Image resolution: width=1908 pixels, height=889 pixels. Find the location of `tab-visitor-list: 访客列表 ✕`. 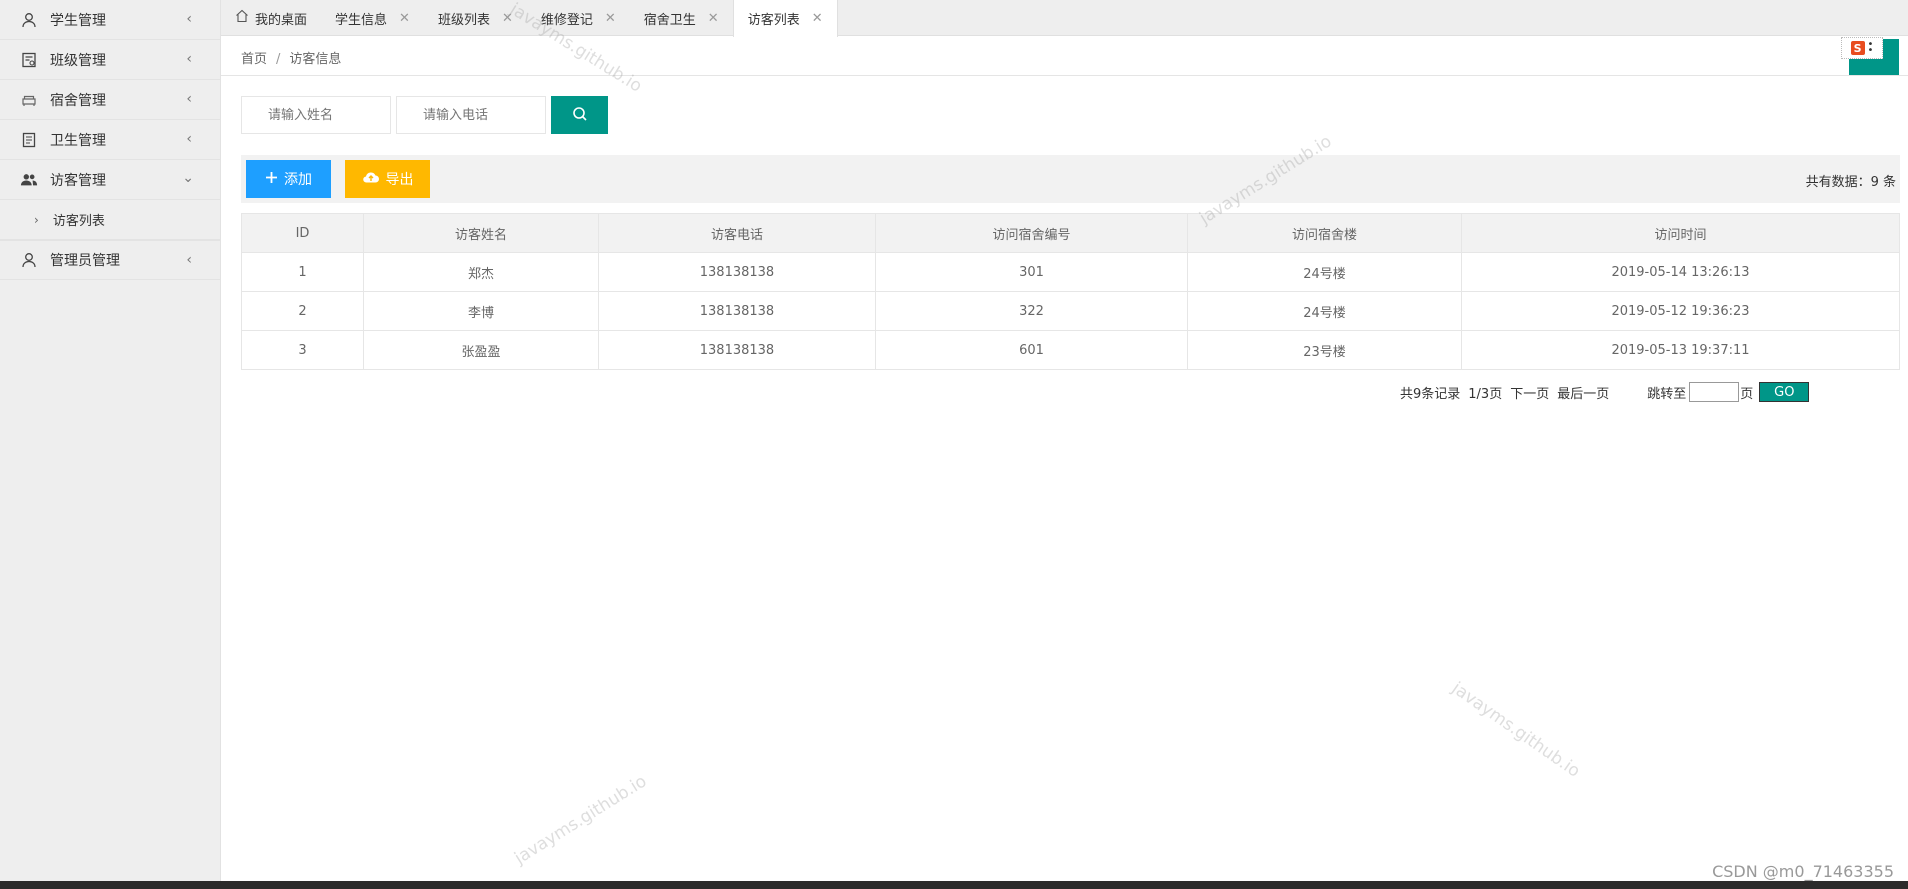

tab-visitor-list: 访客列表 ✕ is located at coordinates (785, 18).